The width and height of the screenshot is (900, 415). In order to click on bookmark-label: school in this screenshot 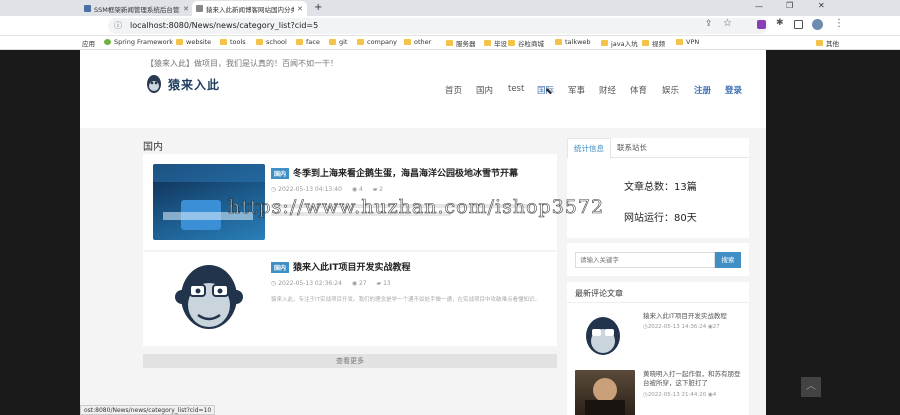, I will do `click(276, 42)`.